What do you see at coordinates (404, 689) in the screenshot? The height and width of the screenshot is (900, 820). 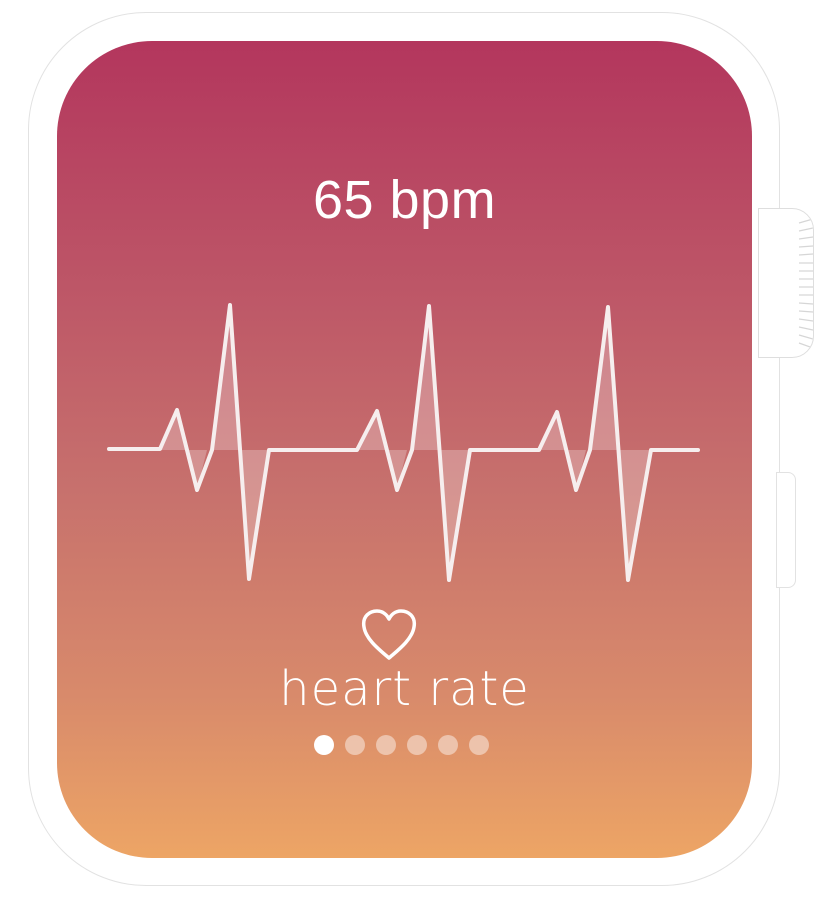 I see `heart-rate-label: heart rate` at bounding box center [404, 689].